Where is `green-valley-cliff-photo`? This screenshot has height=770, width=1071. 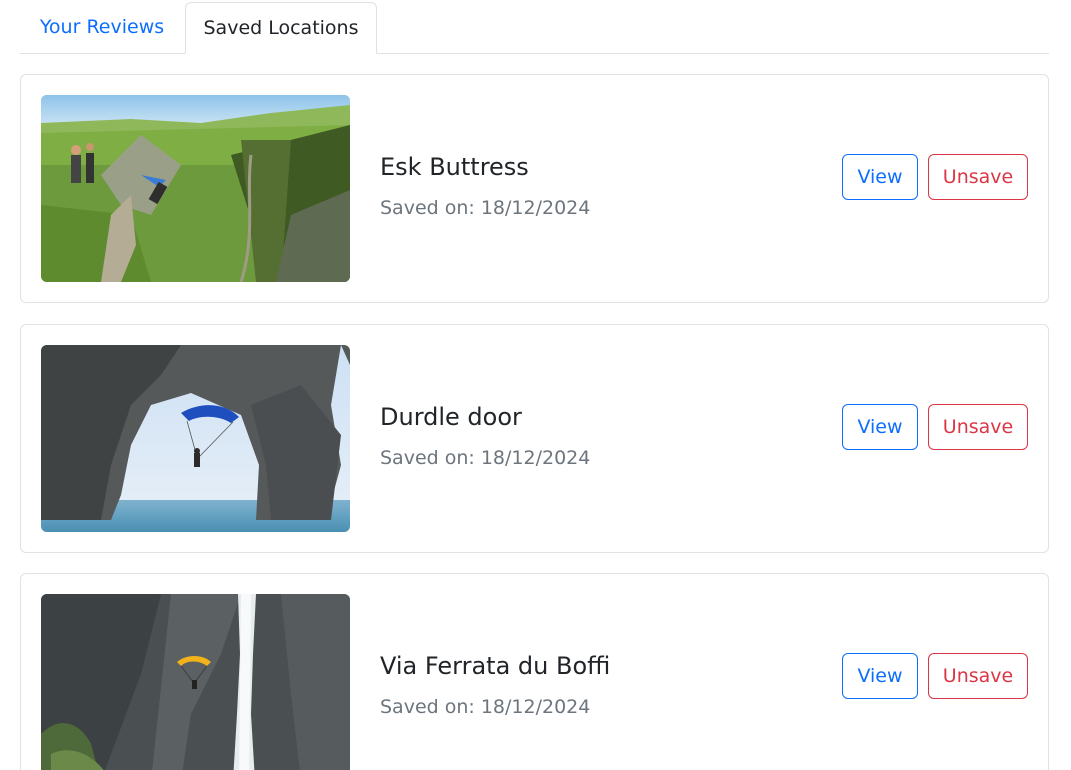
green-valley-cliff-photo is located at coordinates (195, 188).